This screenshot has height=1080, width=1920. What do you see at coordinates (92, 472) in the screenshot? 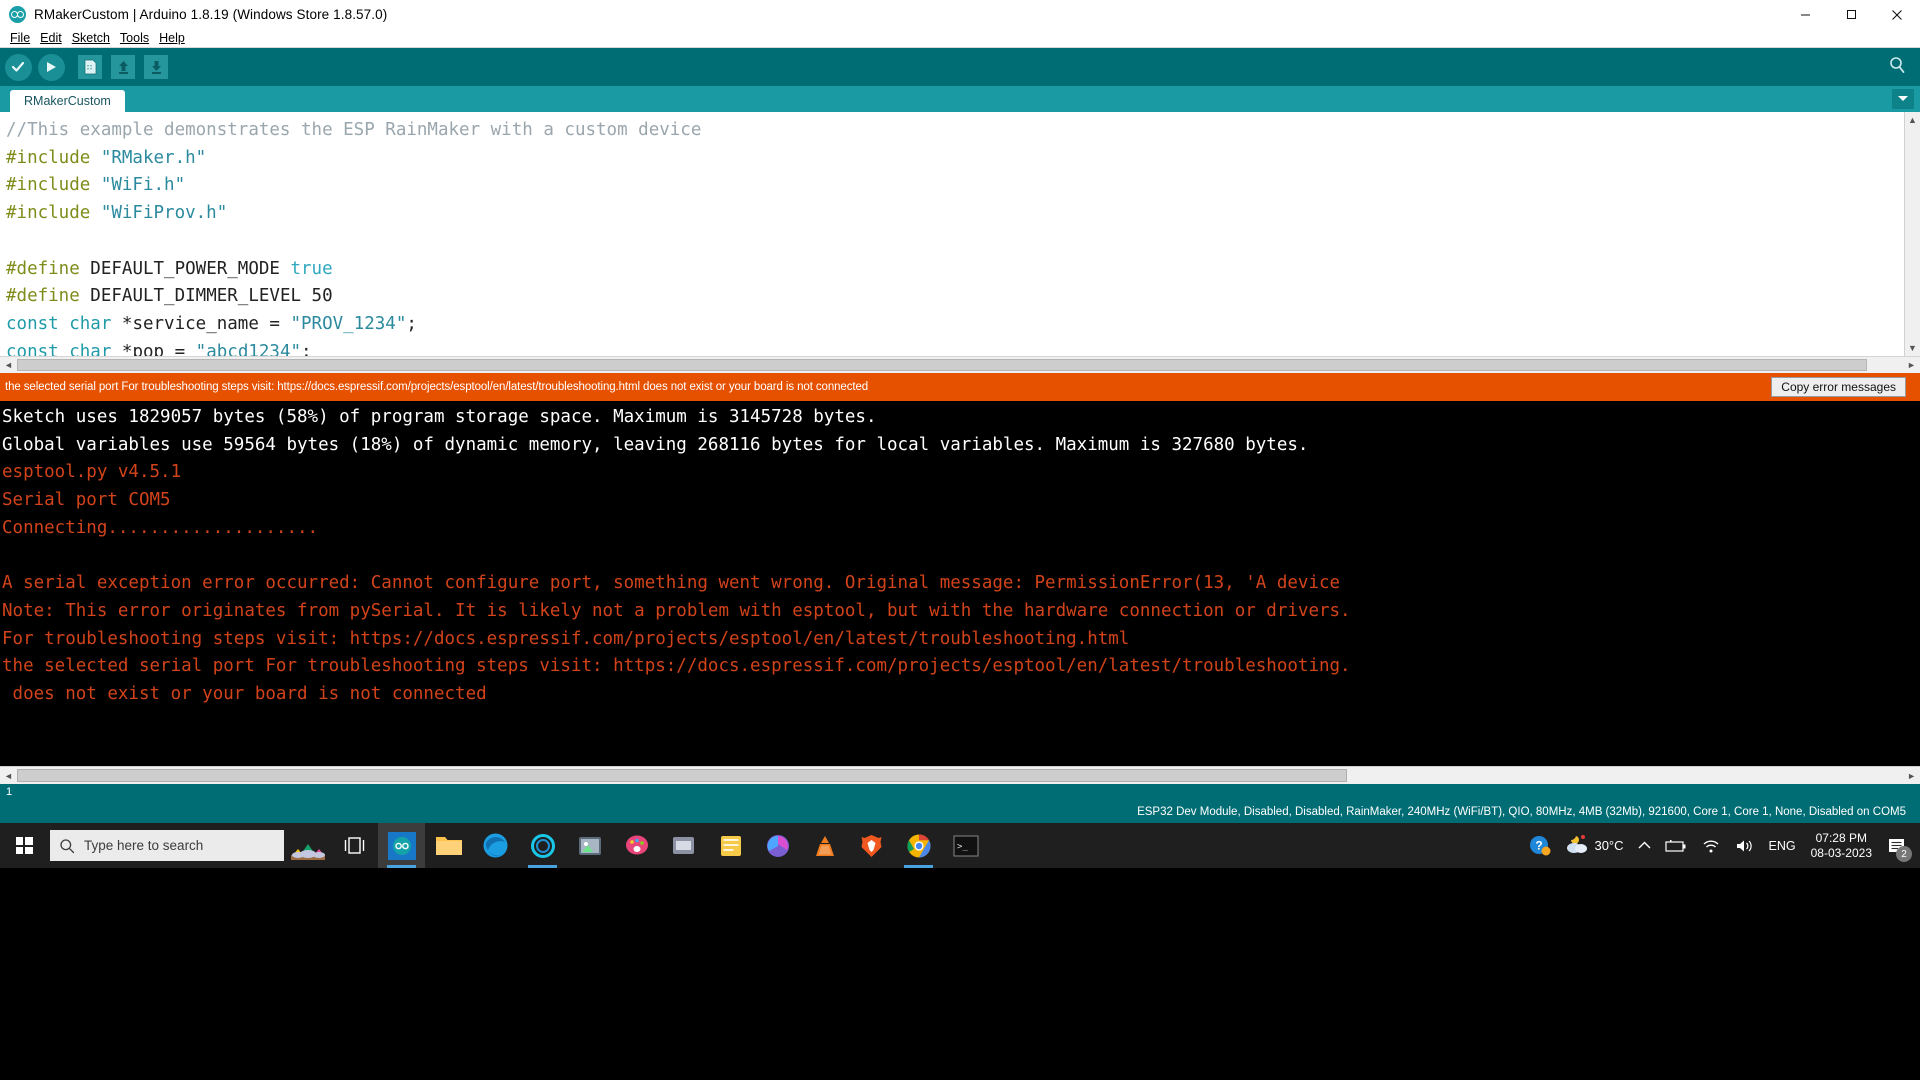
I see `console-line-3: esptool.py v4.5.1` at bounding box center [92, 472].